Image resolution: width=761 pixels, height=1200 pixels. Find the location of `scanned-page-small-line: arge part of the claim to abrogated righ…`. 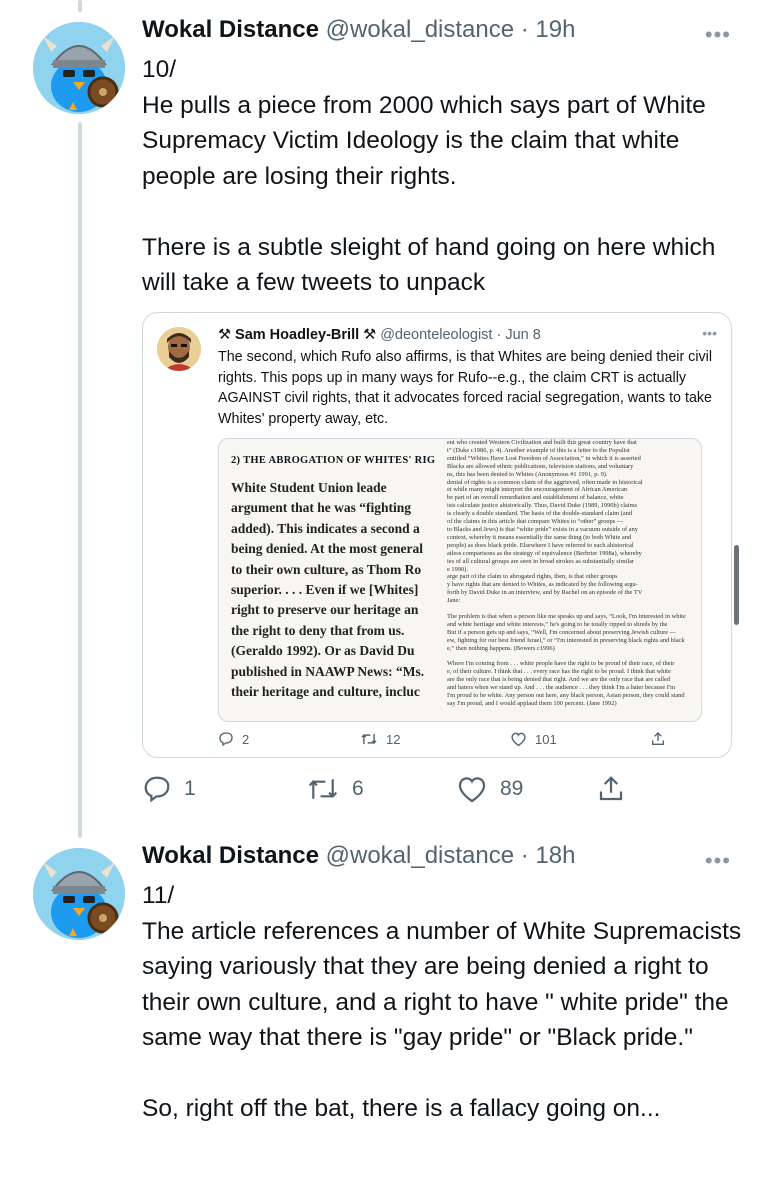

scanned-page-small-line: arge part of the claim to abrogated righ… is located at coordinates (532, 577).